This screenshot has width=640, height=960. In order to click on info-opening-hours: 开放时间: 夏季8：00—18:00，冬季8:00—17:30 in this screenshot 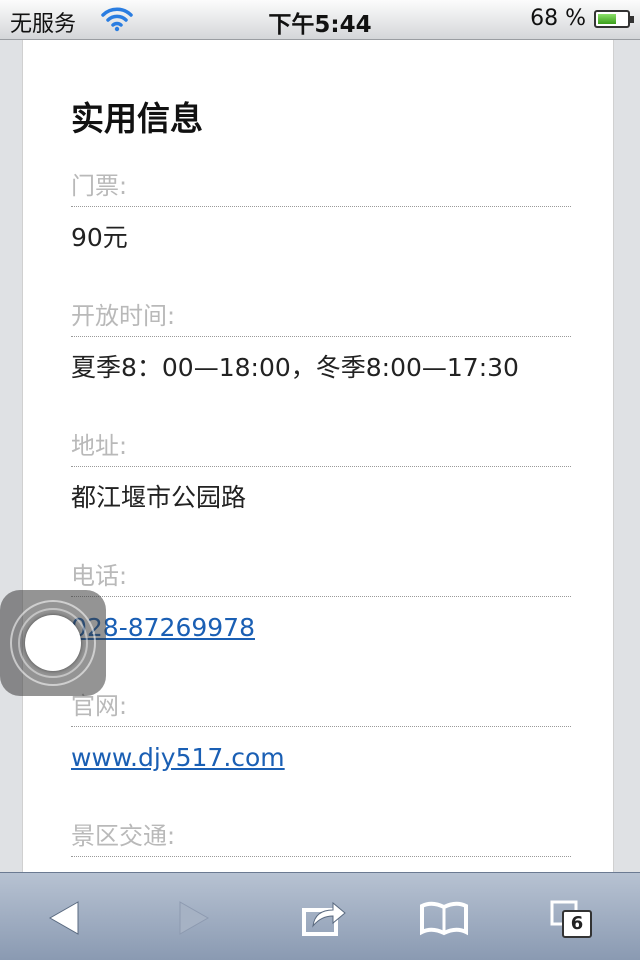, I will do `click(321, 341)`.